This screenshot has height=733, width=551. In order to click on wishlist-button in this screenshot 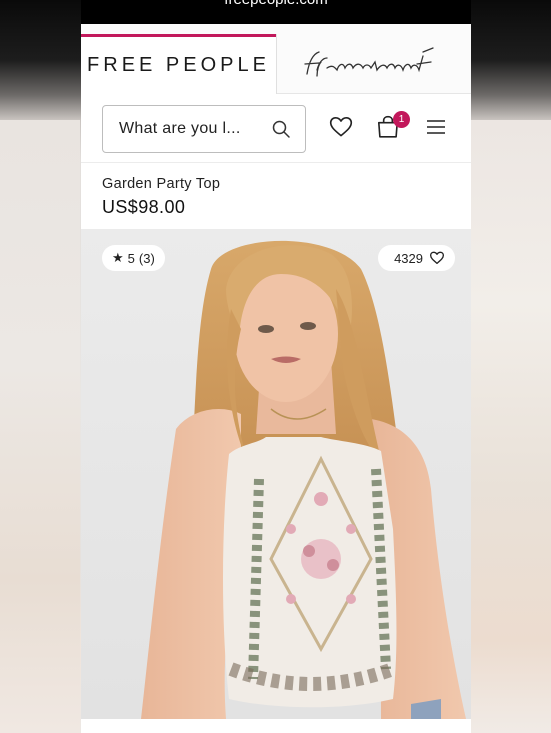, I will do `click(341, 127)`.